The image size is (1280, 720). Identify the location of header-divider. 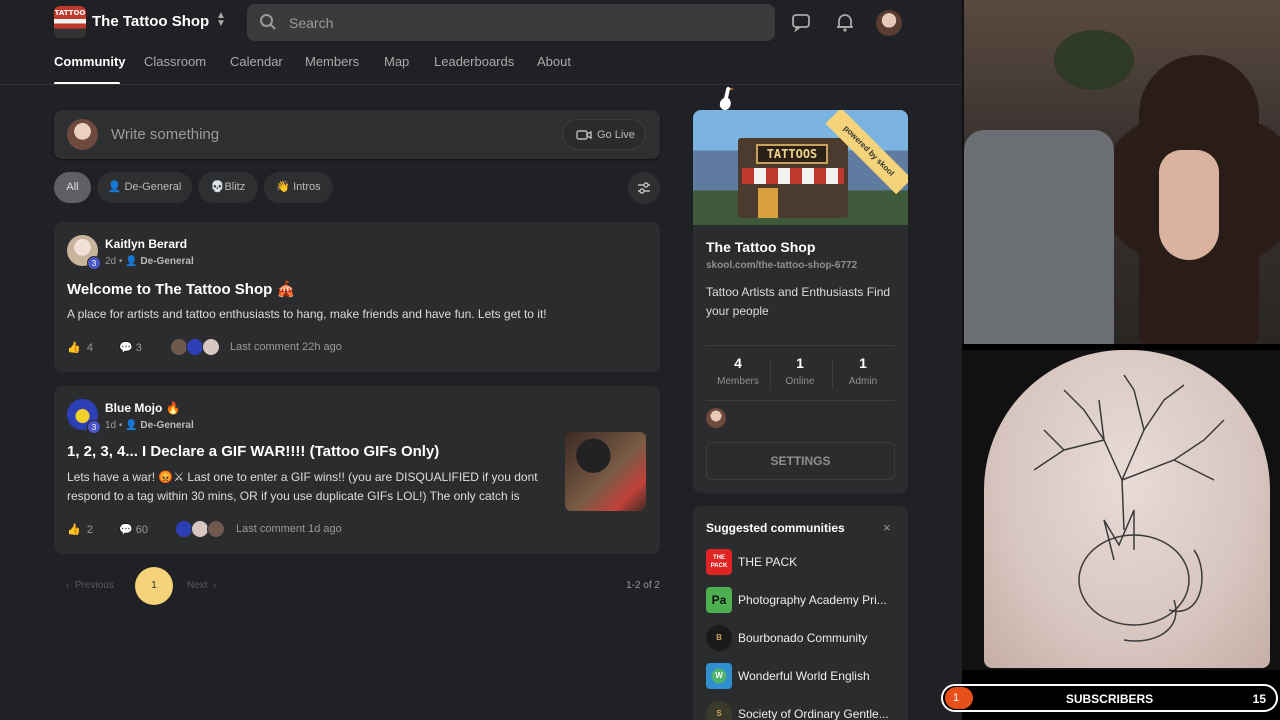
(481, 84).